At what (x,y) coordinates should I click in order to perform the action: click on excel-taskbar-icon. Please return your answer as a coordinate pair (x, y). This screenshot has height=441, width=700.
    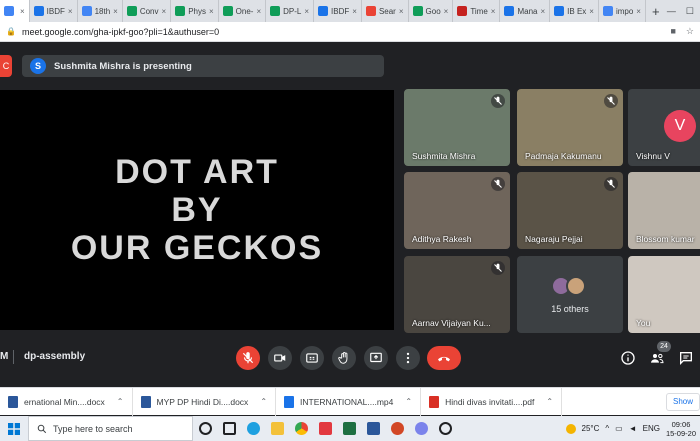
    Looking at the image, I should click on (349, 428).